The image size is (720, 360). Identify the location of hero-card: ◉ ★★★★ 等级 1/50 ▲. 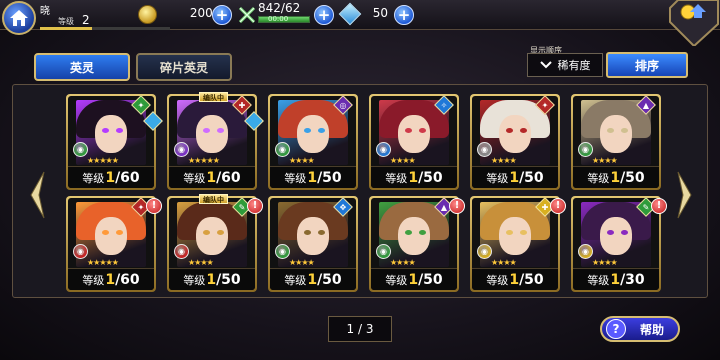
(616, 142).